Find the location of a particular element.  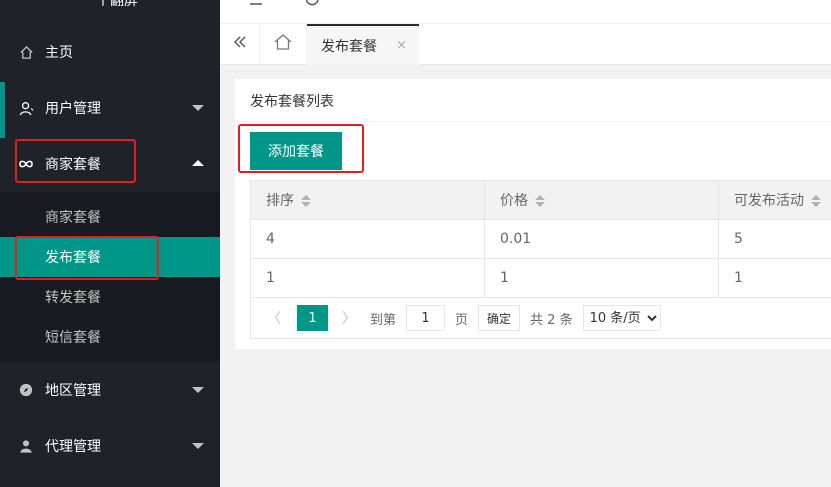

pagination: 〈 1 〉 到第 页 确定 共 2 条 10 条/页 is located at coordinates (540, 318).